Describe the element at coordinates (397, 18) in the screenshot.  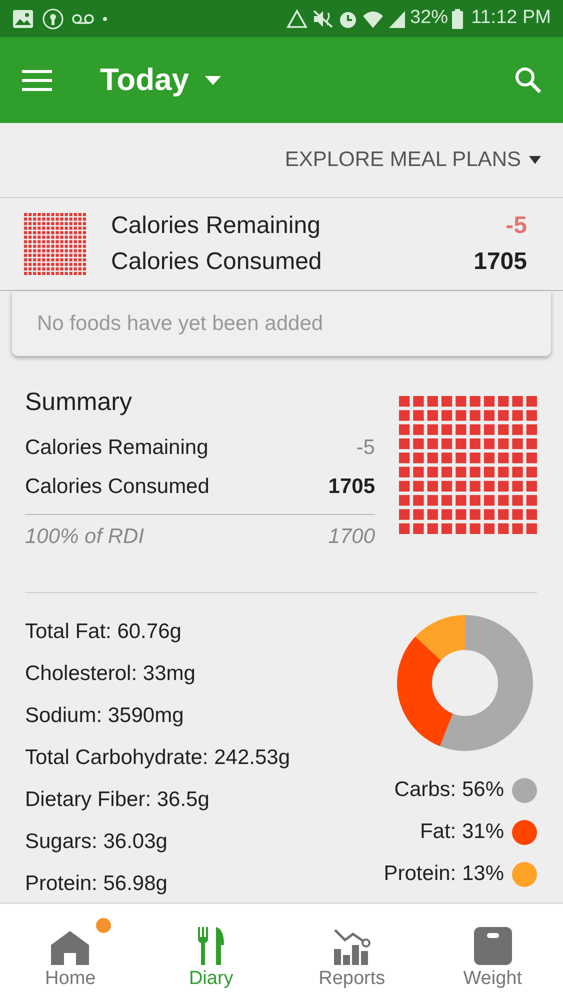
I see `signal-icon` at that location.